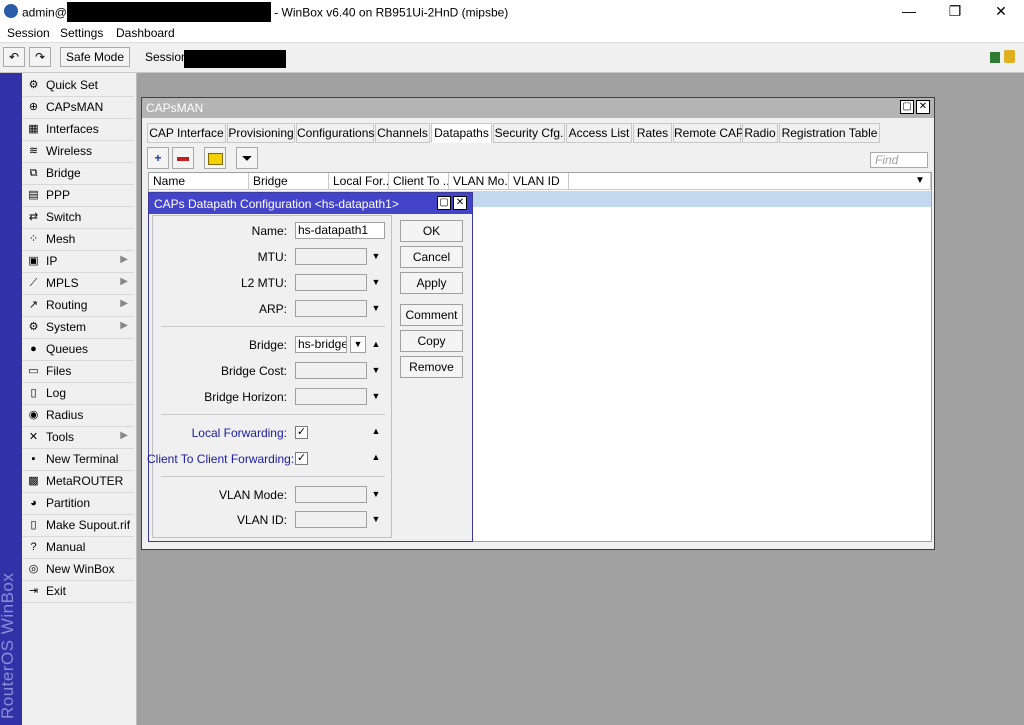 This screenshot has height=725, width=1024. I want to click on sidebar-item-mesh: ⁘ Mesh, so click(78, 240).